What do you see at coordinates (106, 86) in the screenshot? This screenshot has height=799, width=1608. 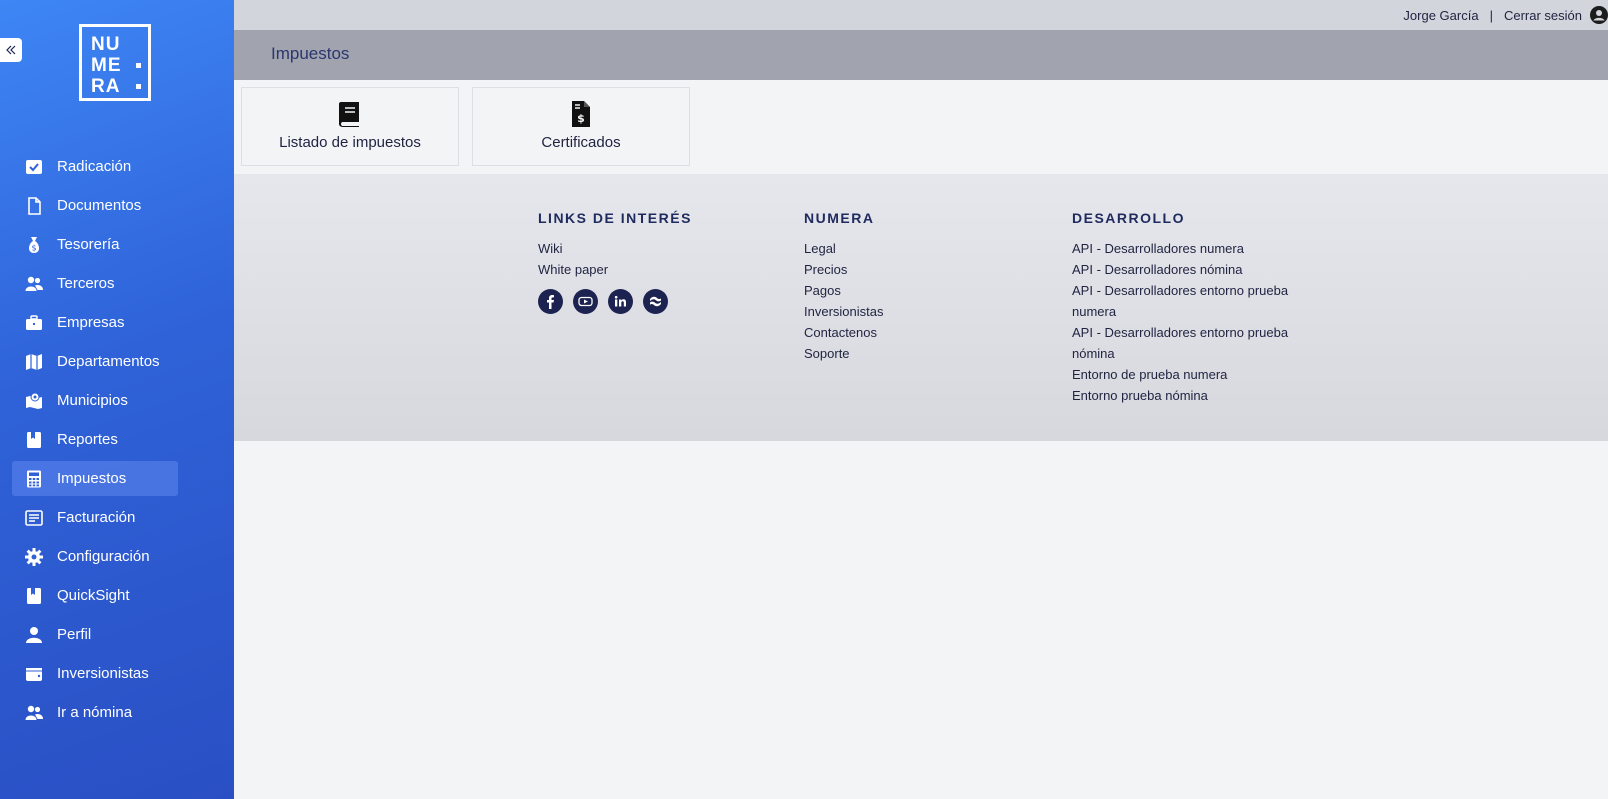 I see `logo-row-3: RA` at bounding box center [106, 86].